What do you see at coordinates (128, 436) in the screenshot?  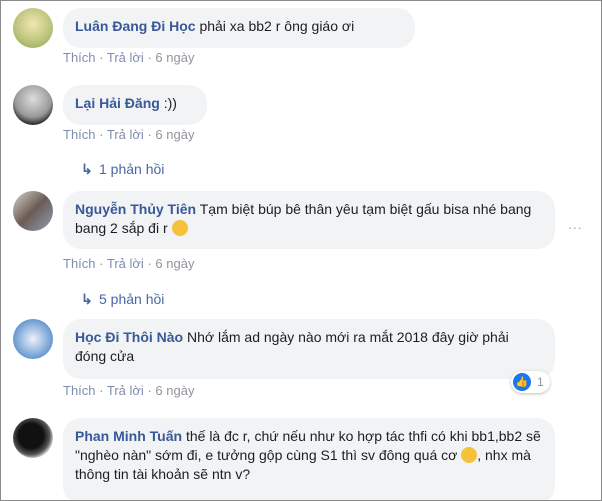 I see `author-name: Phan Minh Tuấn` at bounding box center [128, 436].